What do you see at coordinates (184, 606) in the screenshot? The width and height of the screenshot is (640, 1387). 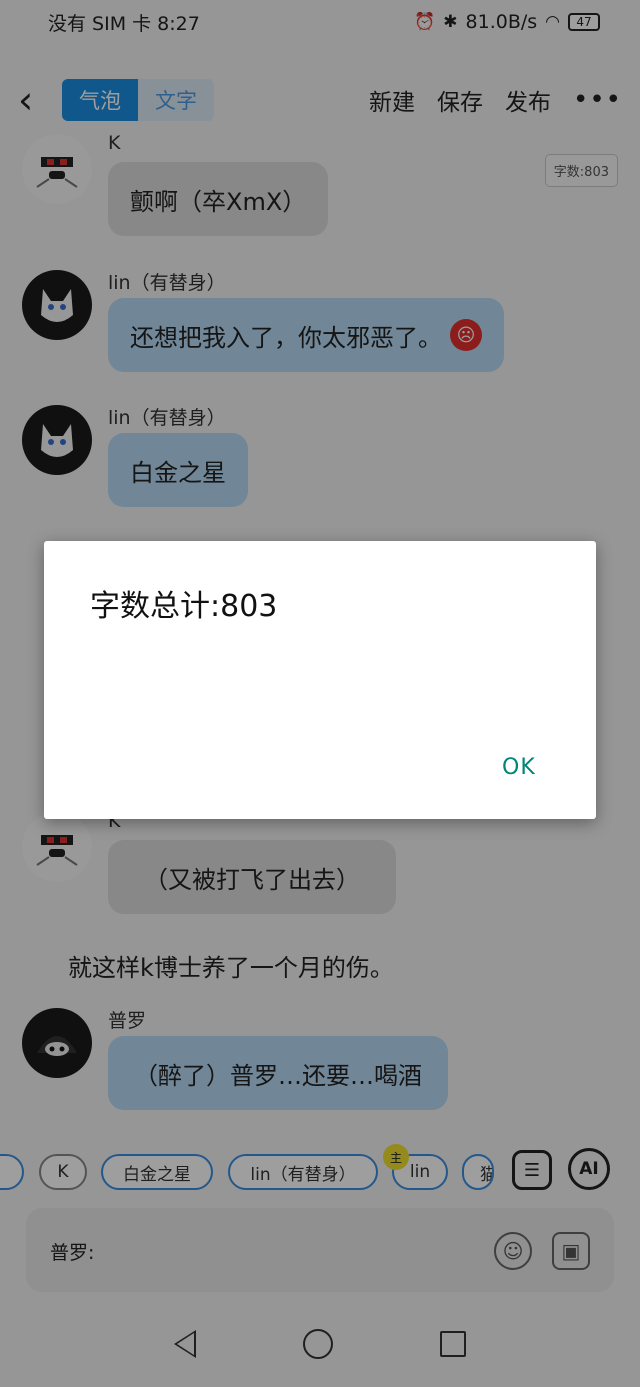 I see `dialog-message: 字数总计:803` at bounding box center [184, 606].